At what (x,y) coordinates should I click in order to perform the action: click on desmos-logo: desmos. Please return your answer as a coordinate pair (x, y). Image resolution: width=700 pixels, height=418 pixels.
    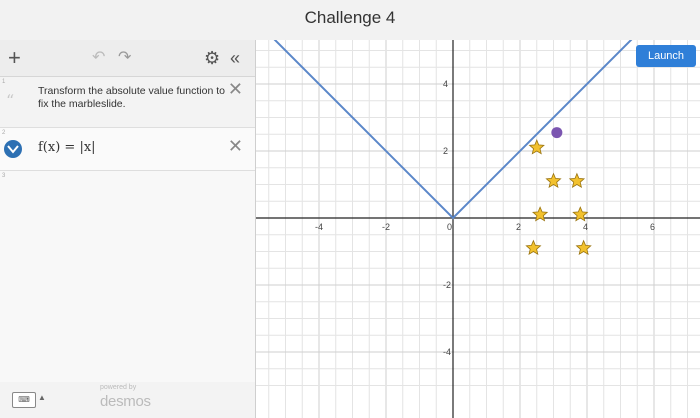
    Looking at the image, I should click on (125, 401).